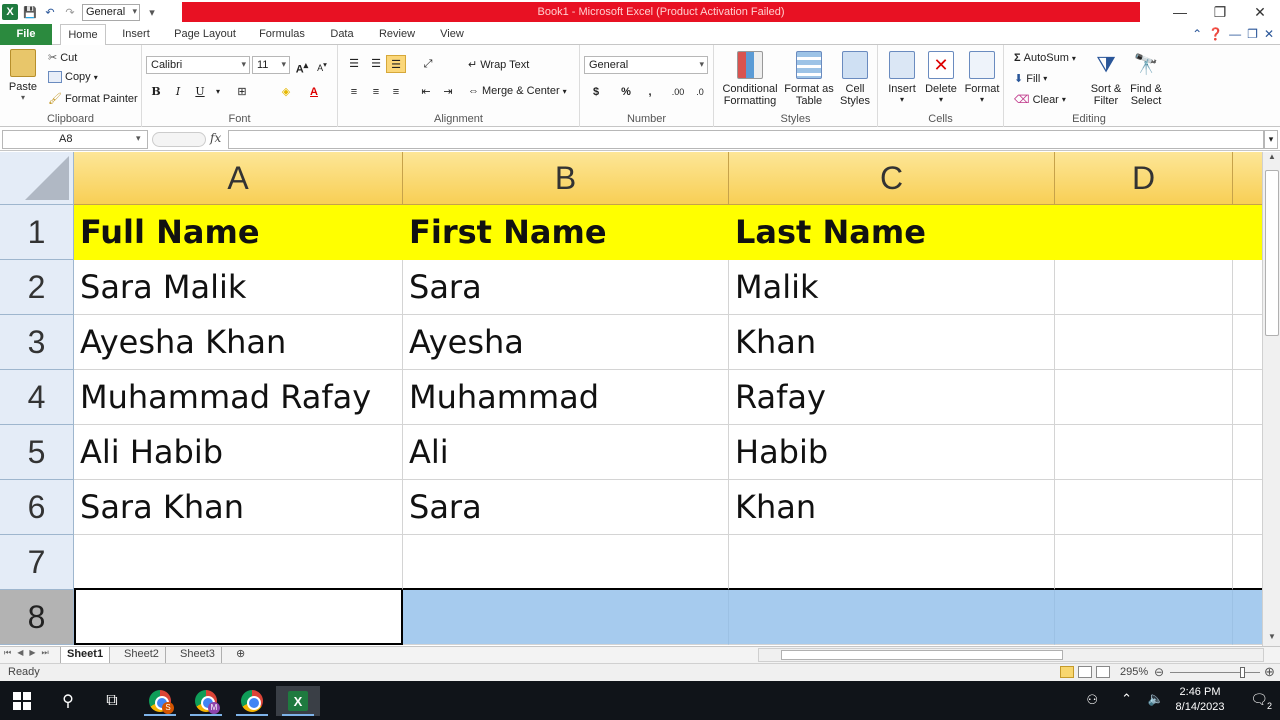  I want to click on cell-d2, so click(1144, 287).